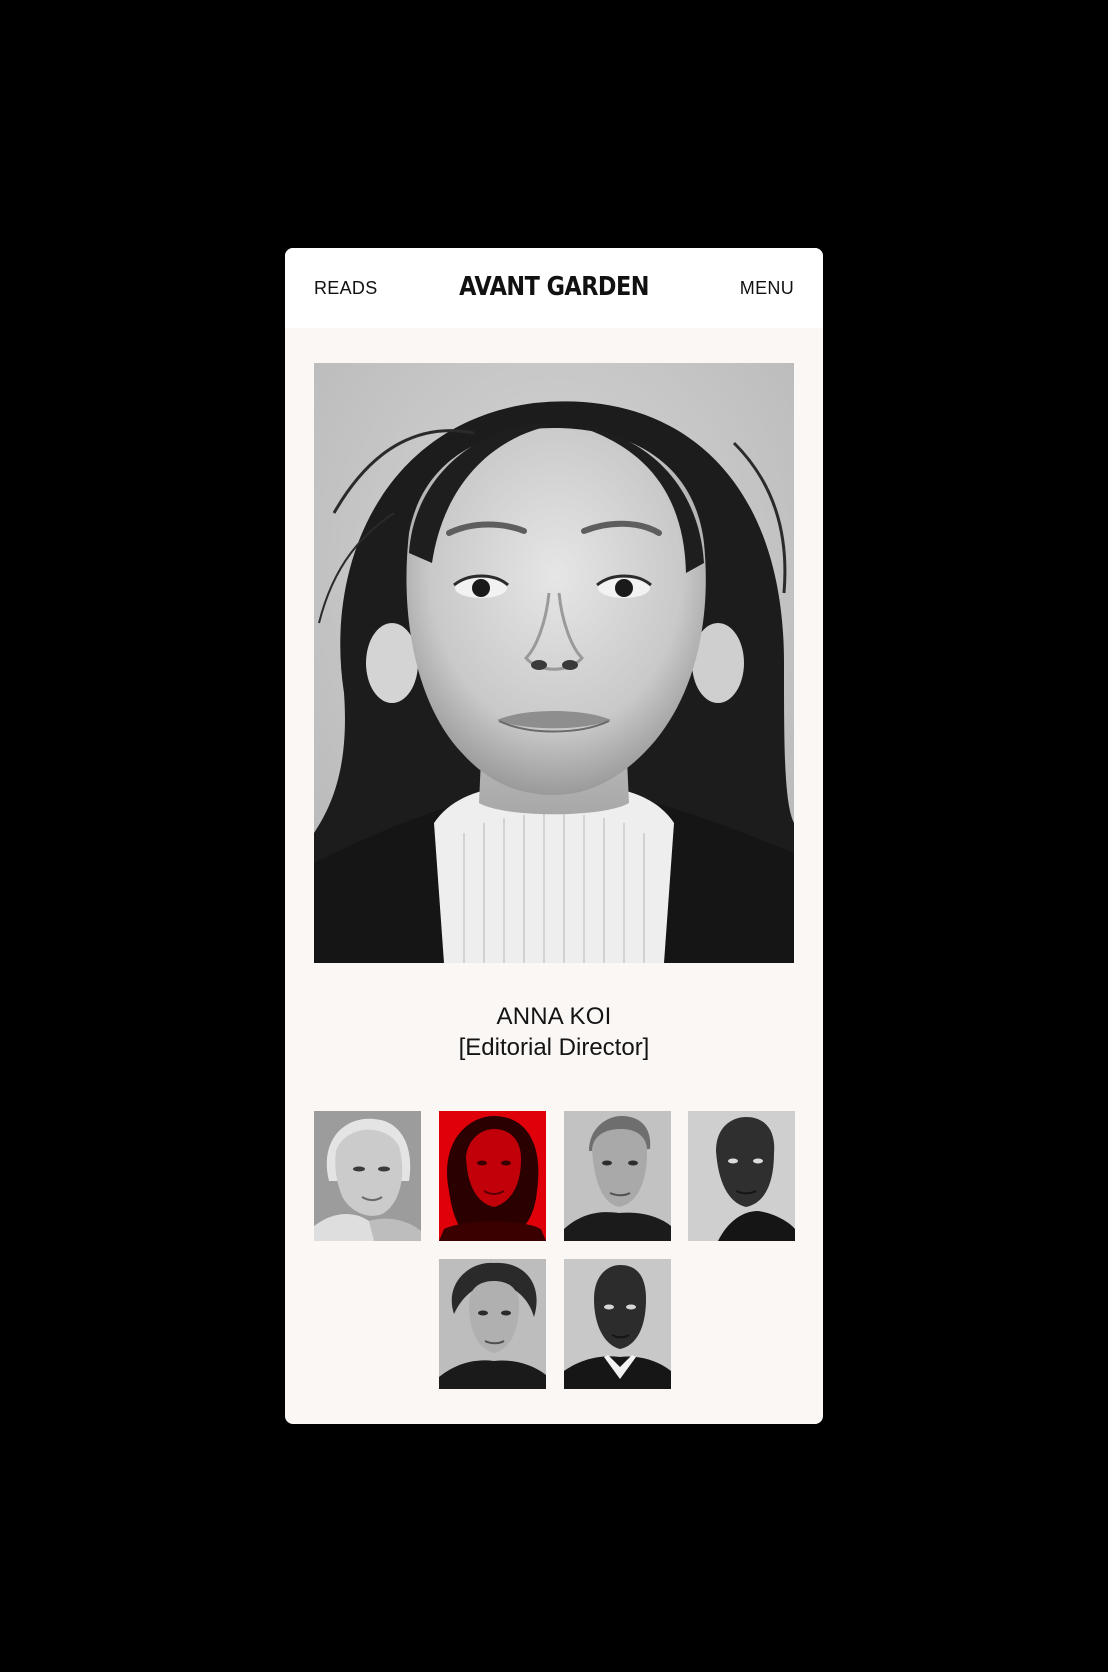 The image size is (1108, 1672). I want to click on portrait-thumb-2-image, so click(492, 1176).